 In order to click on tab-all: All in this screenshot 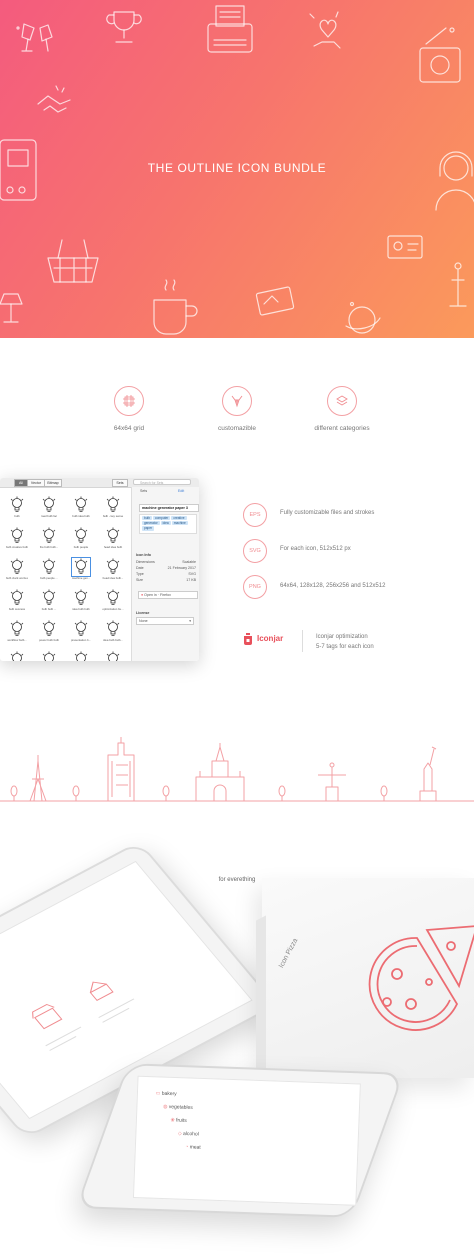, I will do `click(21, 483)`.